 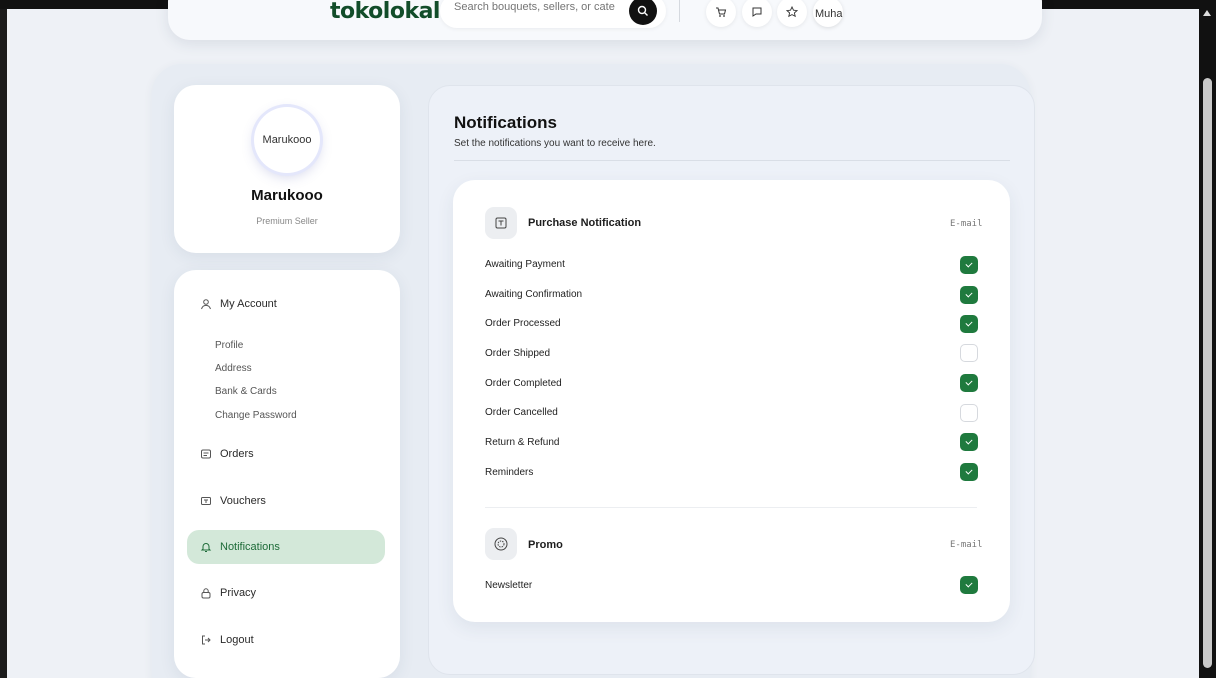 I want to click on star-icon, so click(x=792, y=12).